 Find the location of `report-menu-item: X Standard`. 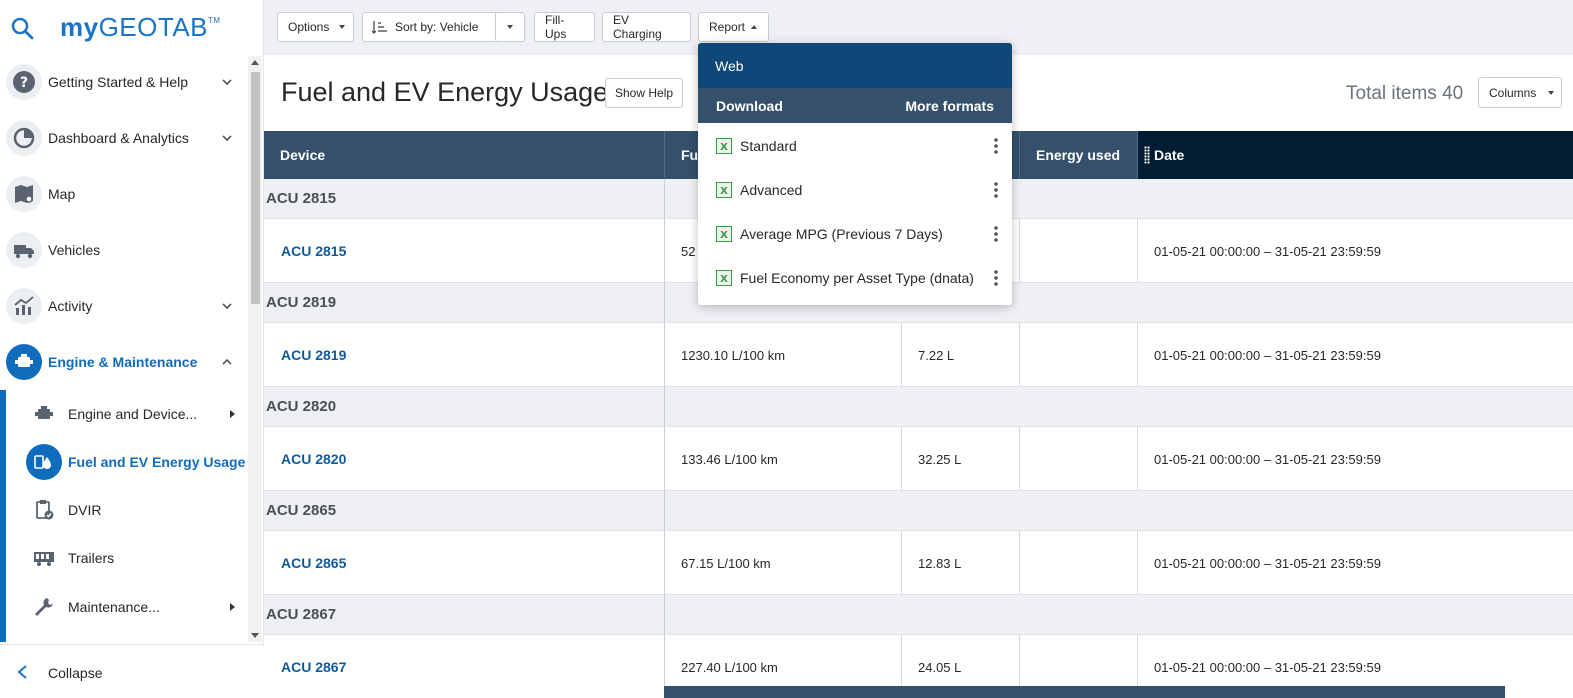

report-menu-item: X Standard is located at coordinates (855, 146).